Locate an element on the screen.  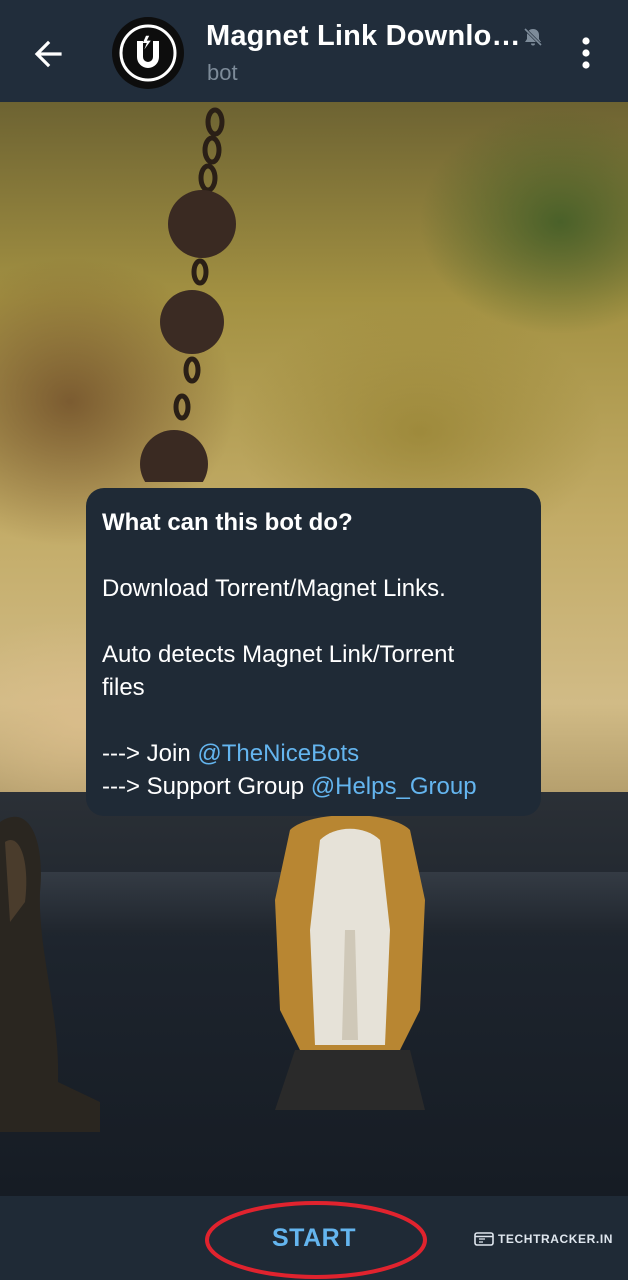
watermark: TECHTRACKER.IN is located at coordinates (543, 1239).